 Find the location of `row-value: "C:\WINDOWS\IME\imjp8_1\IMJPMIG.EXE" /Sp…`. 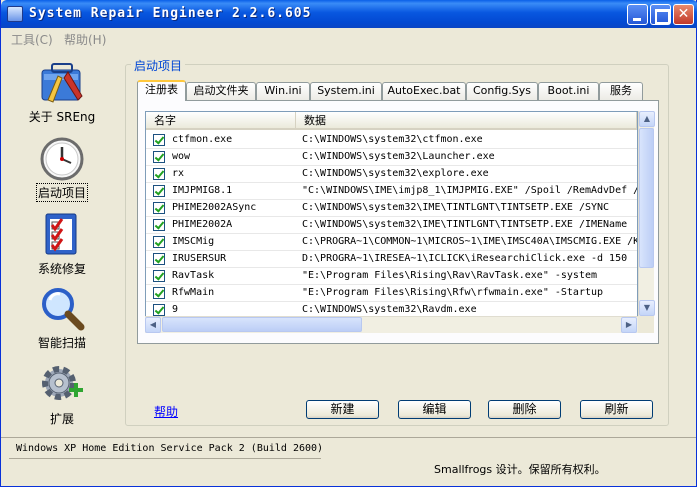

row-value: "C:\WINDOWS\IME\imjp8_1\IMJPMIG.EXE" /Sp… is located at coordinates (469, 190).